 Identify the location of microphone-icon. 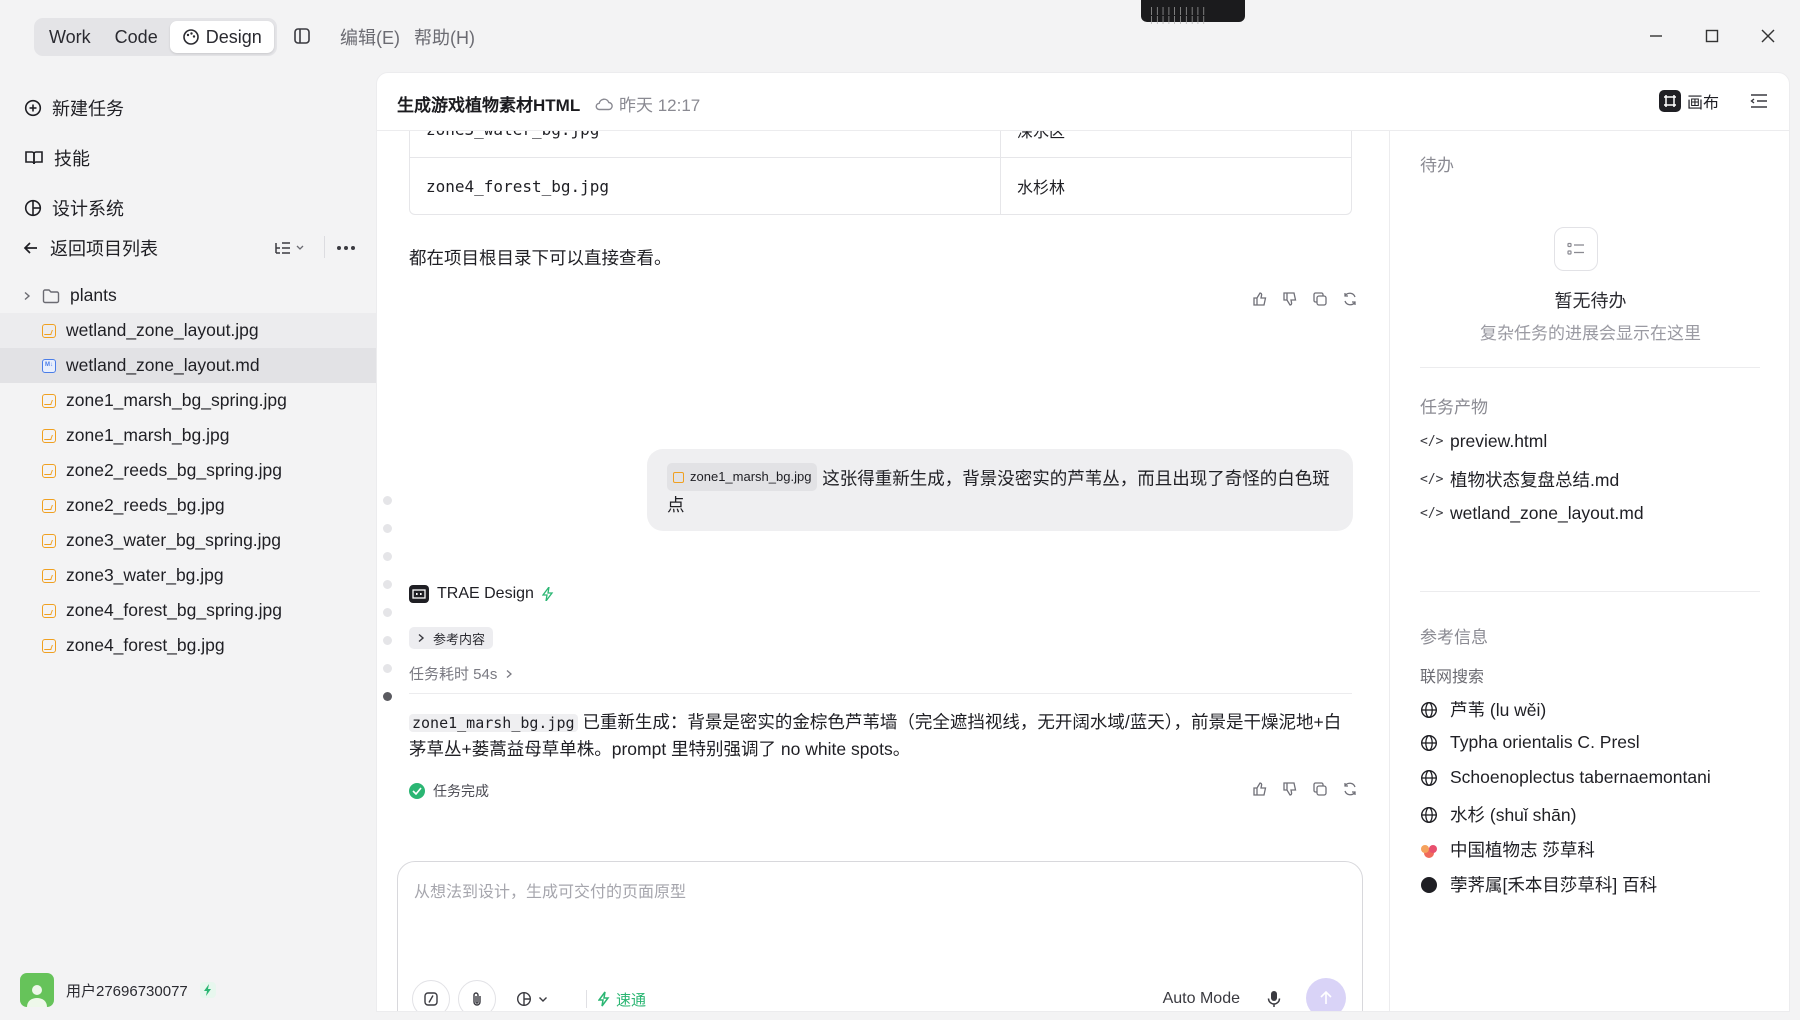
(1274, 999).